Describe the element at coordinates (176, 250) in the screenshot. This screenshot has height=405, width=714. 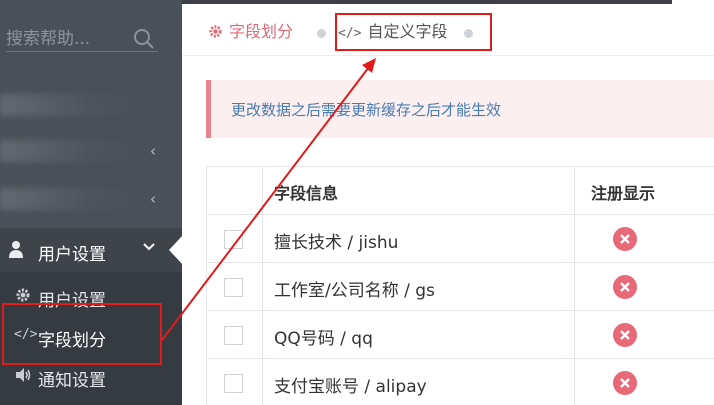
I see `active-pointer` at that location.